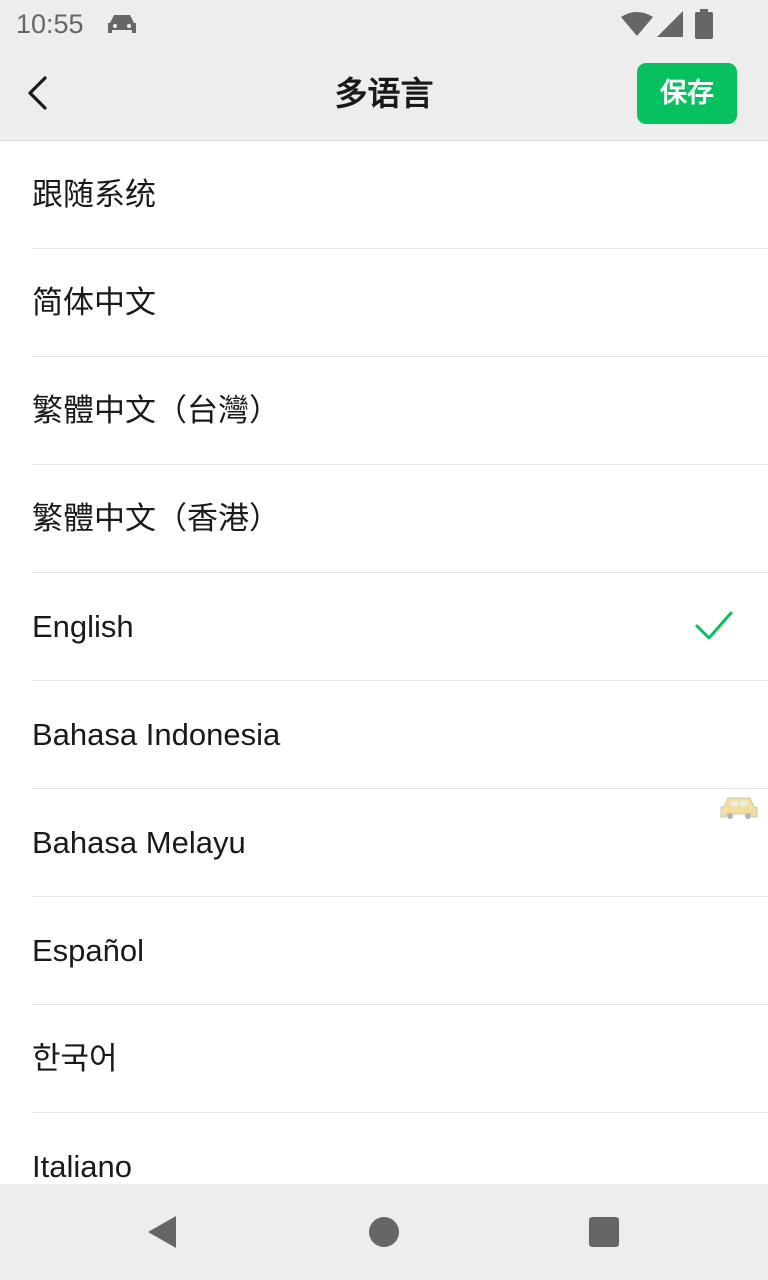  What do you see at coordinates (687, 93) in the screenshot?
I see `save-button: 保存` at bounding box center [687, 93].